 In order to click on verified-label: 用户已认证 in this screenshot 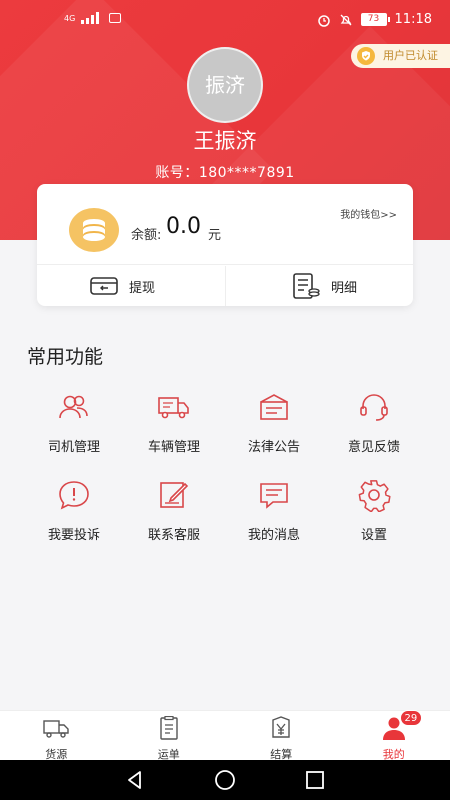, I will do `click(410, 55)`.